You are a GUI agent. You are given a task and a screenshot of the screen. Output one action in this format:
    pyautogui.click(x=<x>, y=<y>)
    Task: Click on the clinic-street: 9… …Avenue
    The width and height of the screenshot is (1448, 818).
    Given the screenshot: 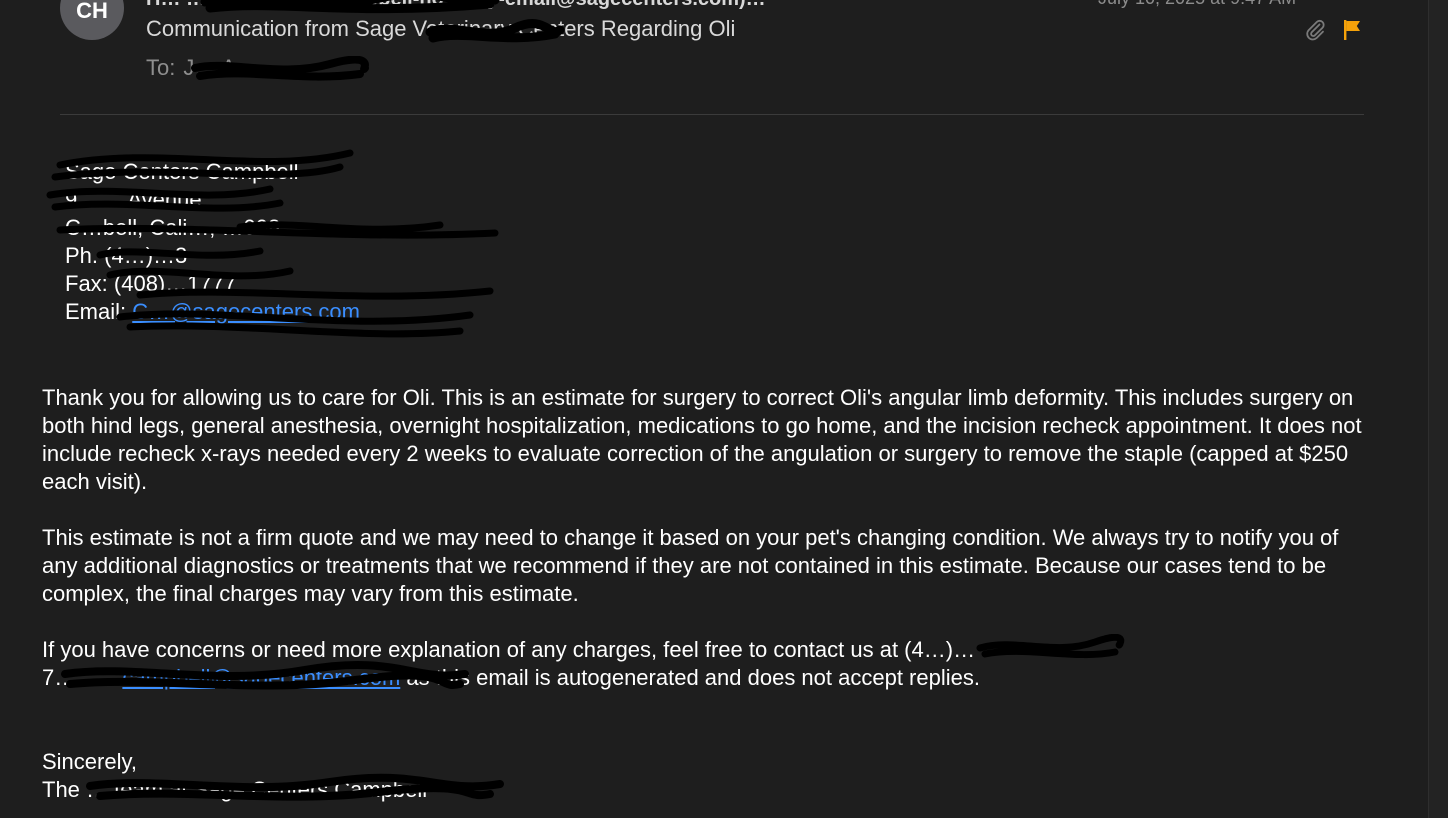 What is the action you would take?
    pyautogui.click(x=133, y=199)
    